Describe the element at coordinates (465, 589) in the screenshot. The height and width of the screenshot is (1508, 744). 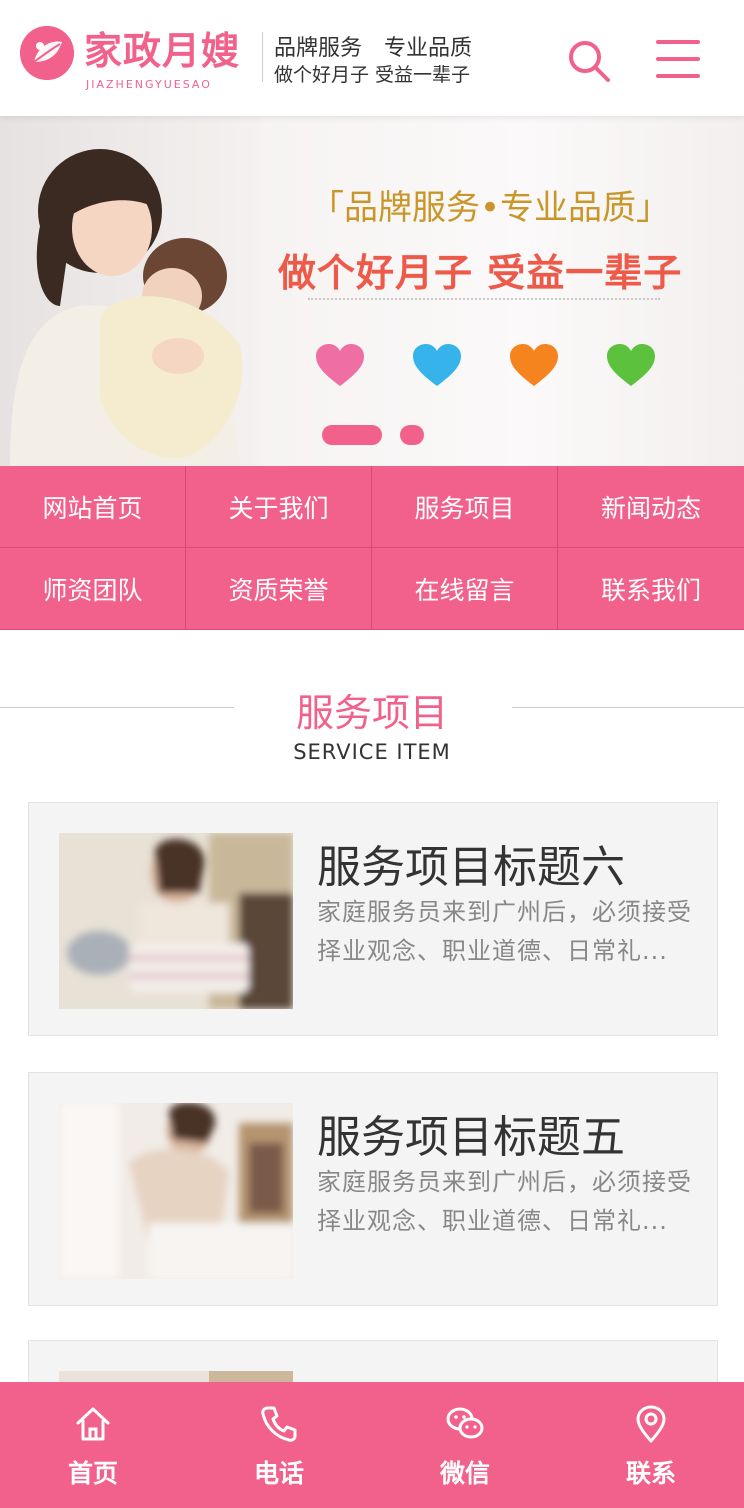
I see `nav-item-message: 在线留言` at that location.